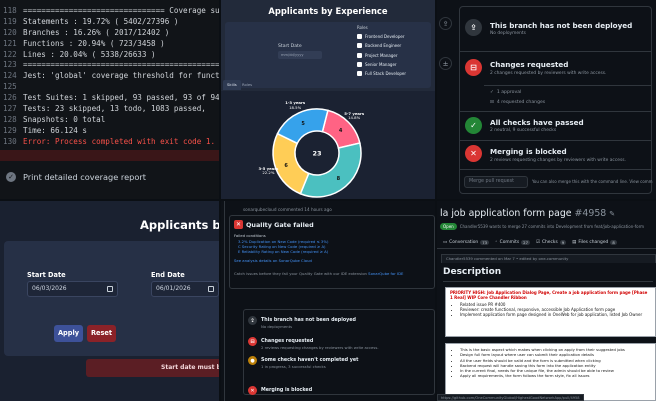  Describe the element at coordinates (10, 141) in the screenshot. I see `line-number: 130` at that location.